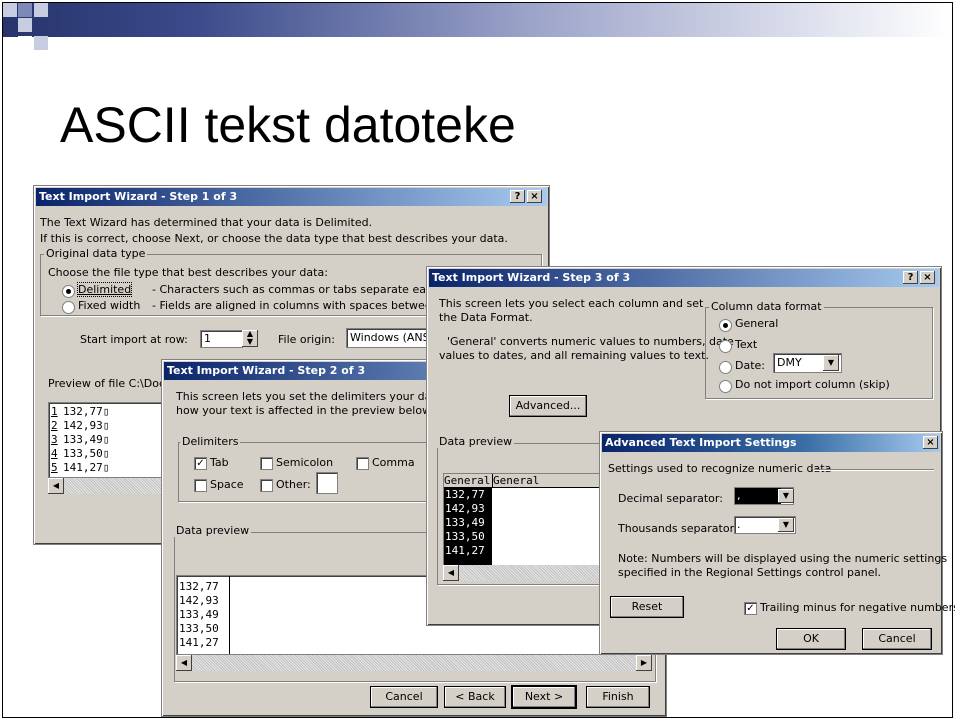  I want to click on original-data-type-label: Original data type, so click(96, 253).